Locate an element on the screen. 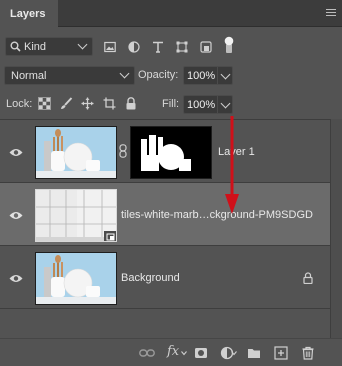  blend-opacity-row: Normal Opacity: 100% is located at coordinates (171, 75).